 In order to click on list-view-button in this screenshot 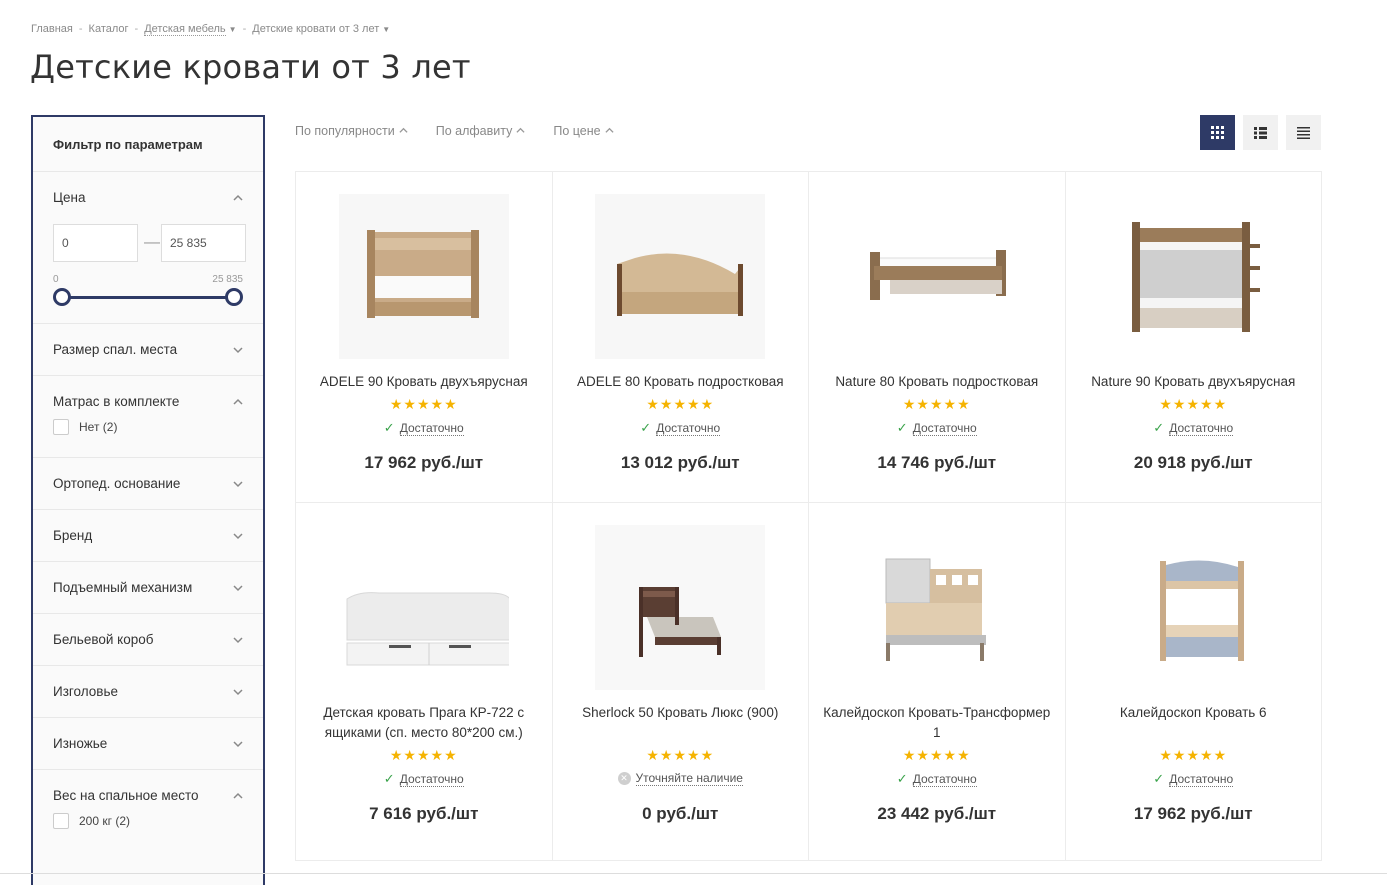, I will do `click(1260, 132)`.